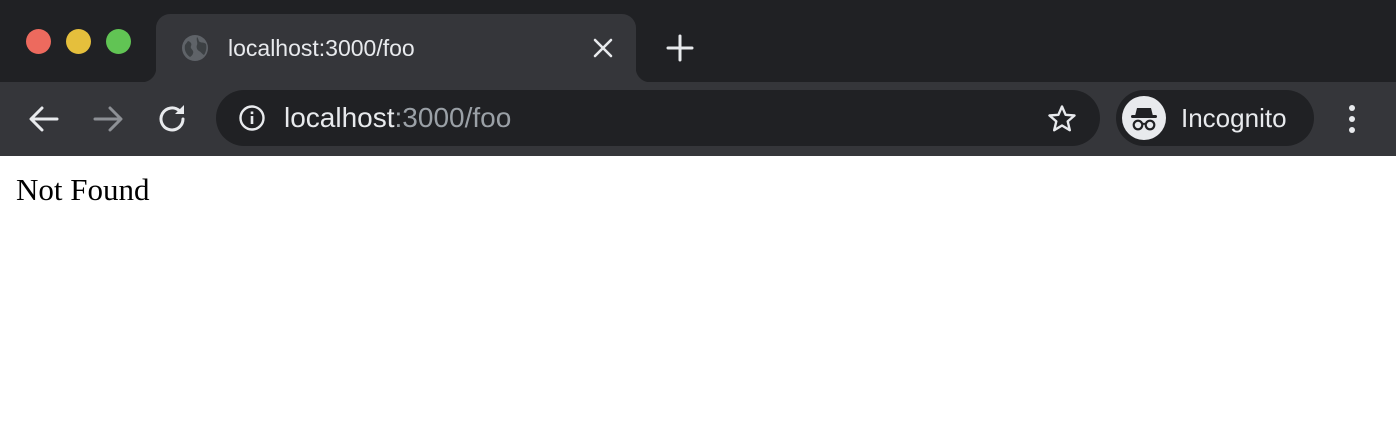 The width and height of the screenshot is (1396, 441). What do you see at coordinates (658, 118) in the screenshot?
I see `address-bar: localhost:3000/foo` at bounding box center [658, 118].